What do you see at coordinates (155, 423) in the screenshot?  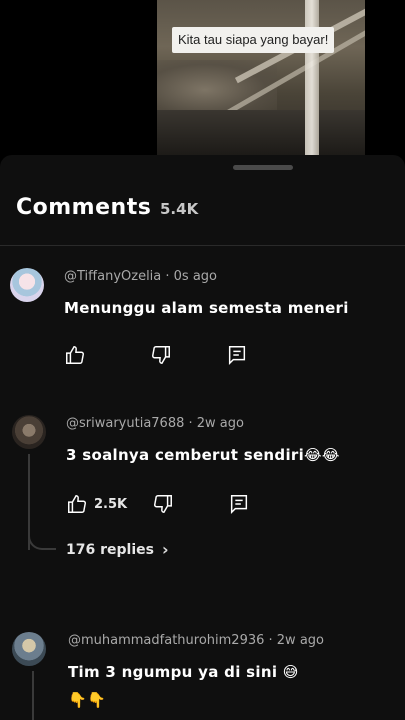 I see `comment-author: @sriwaryutia7688 · 2w ago` at bounding box center [155, 423].